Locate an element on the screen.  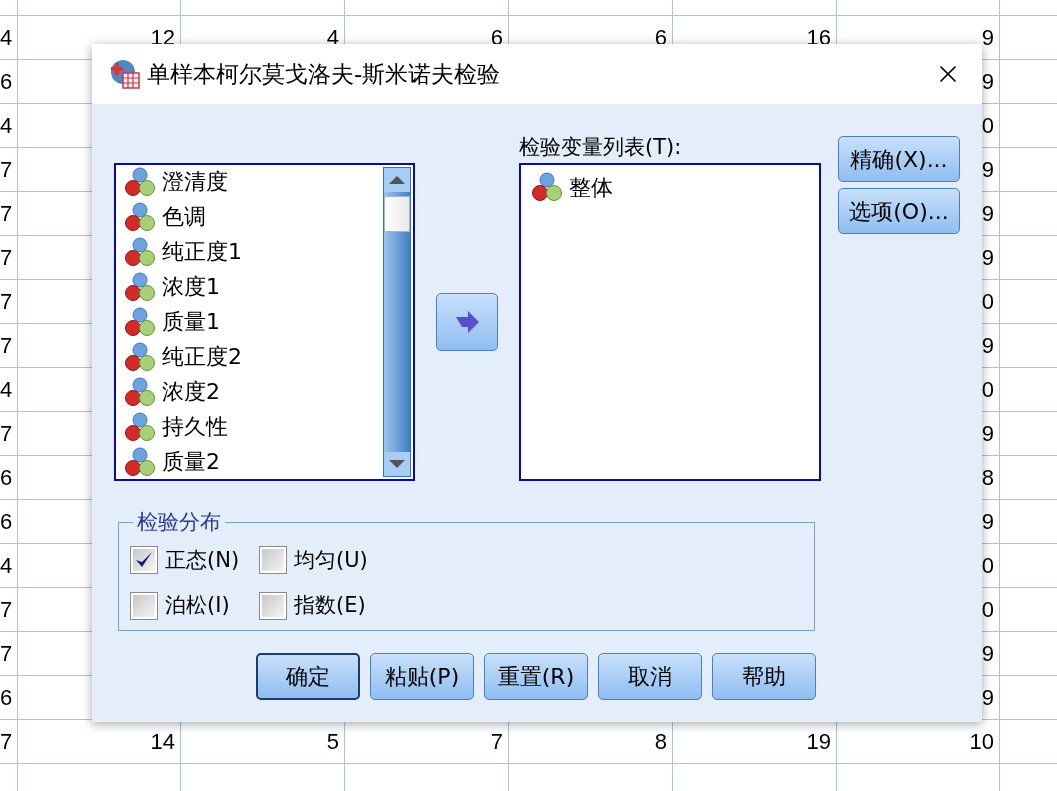
table-cell-text: 10 is located at coordinates (981, 742).